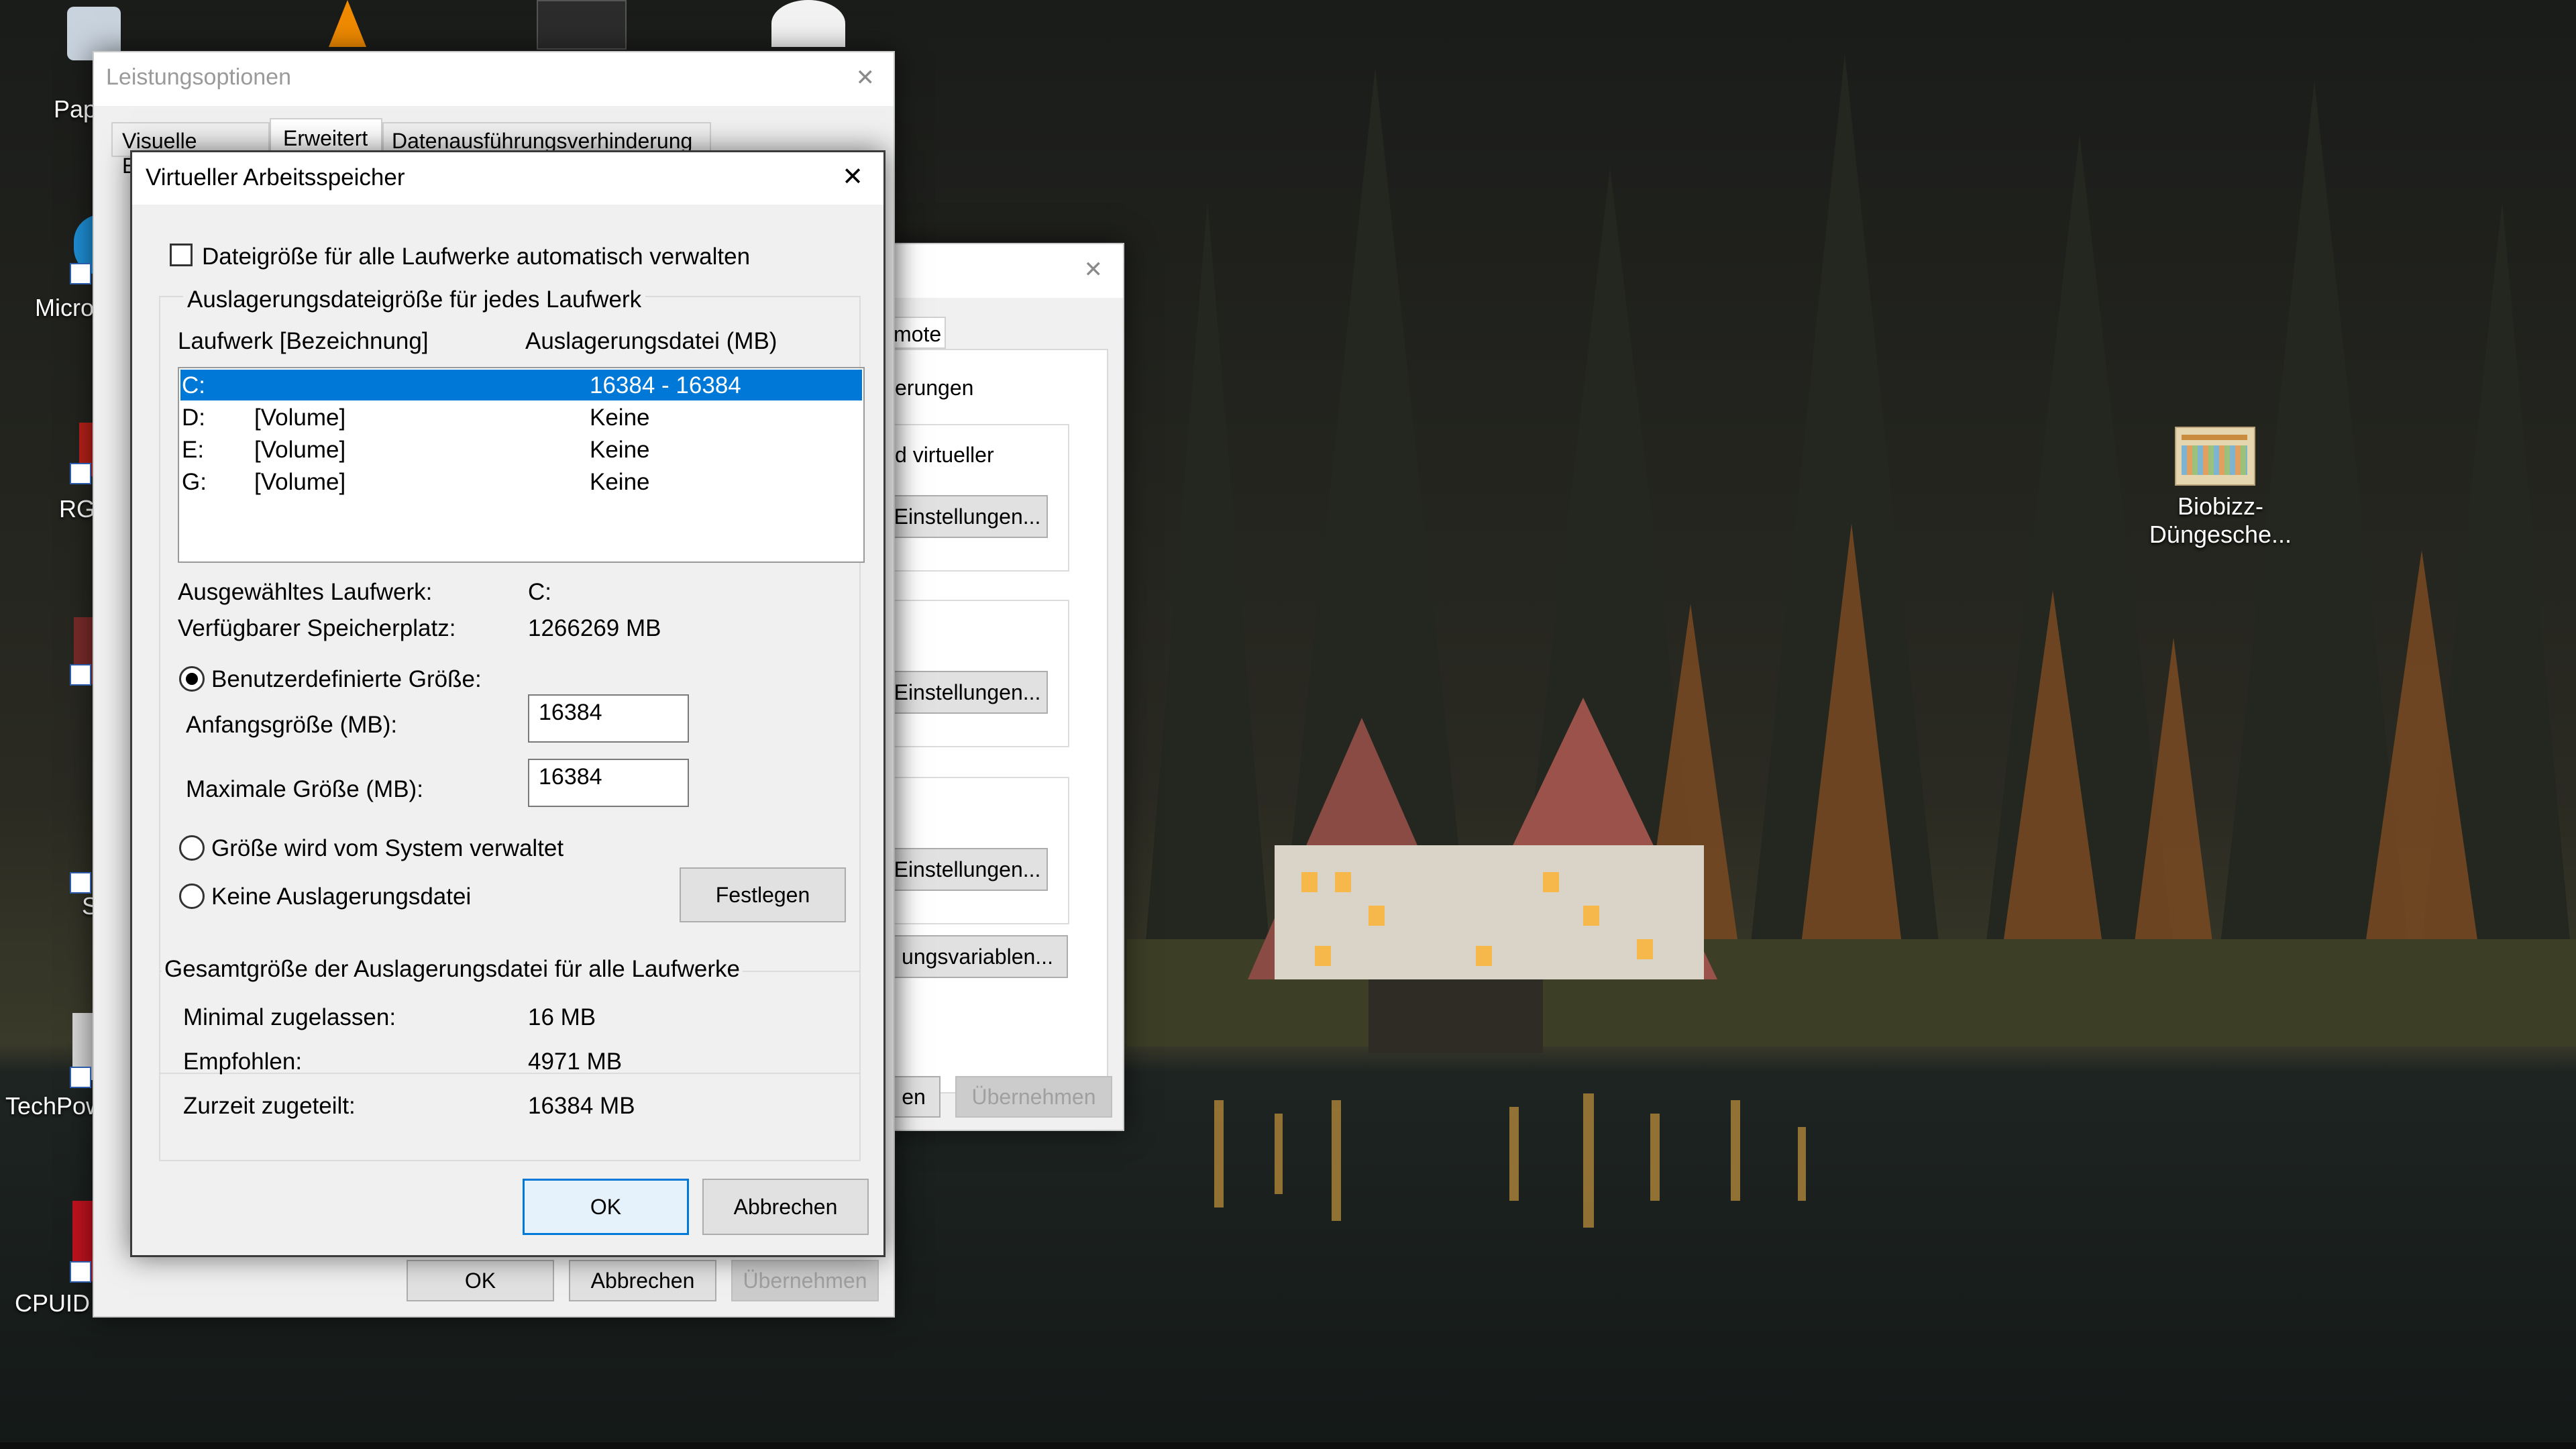 The image size is (2576, 1449). Describe the element at coordinates (193, 450) in the screenshot. I see `drive-letter: E:` at that location.